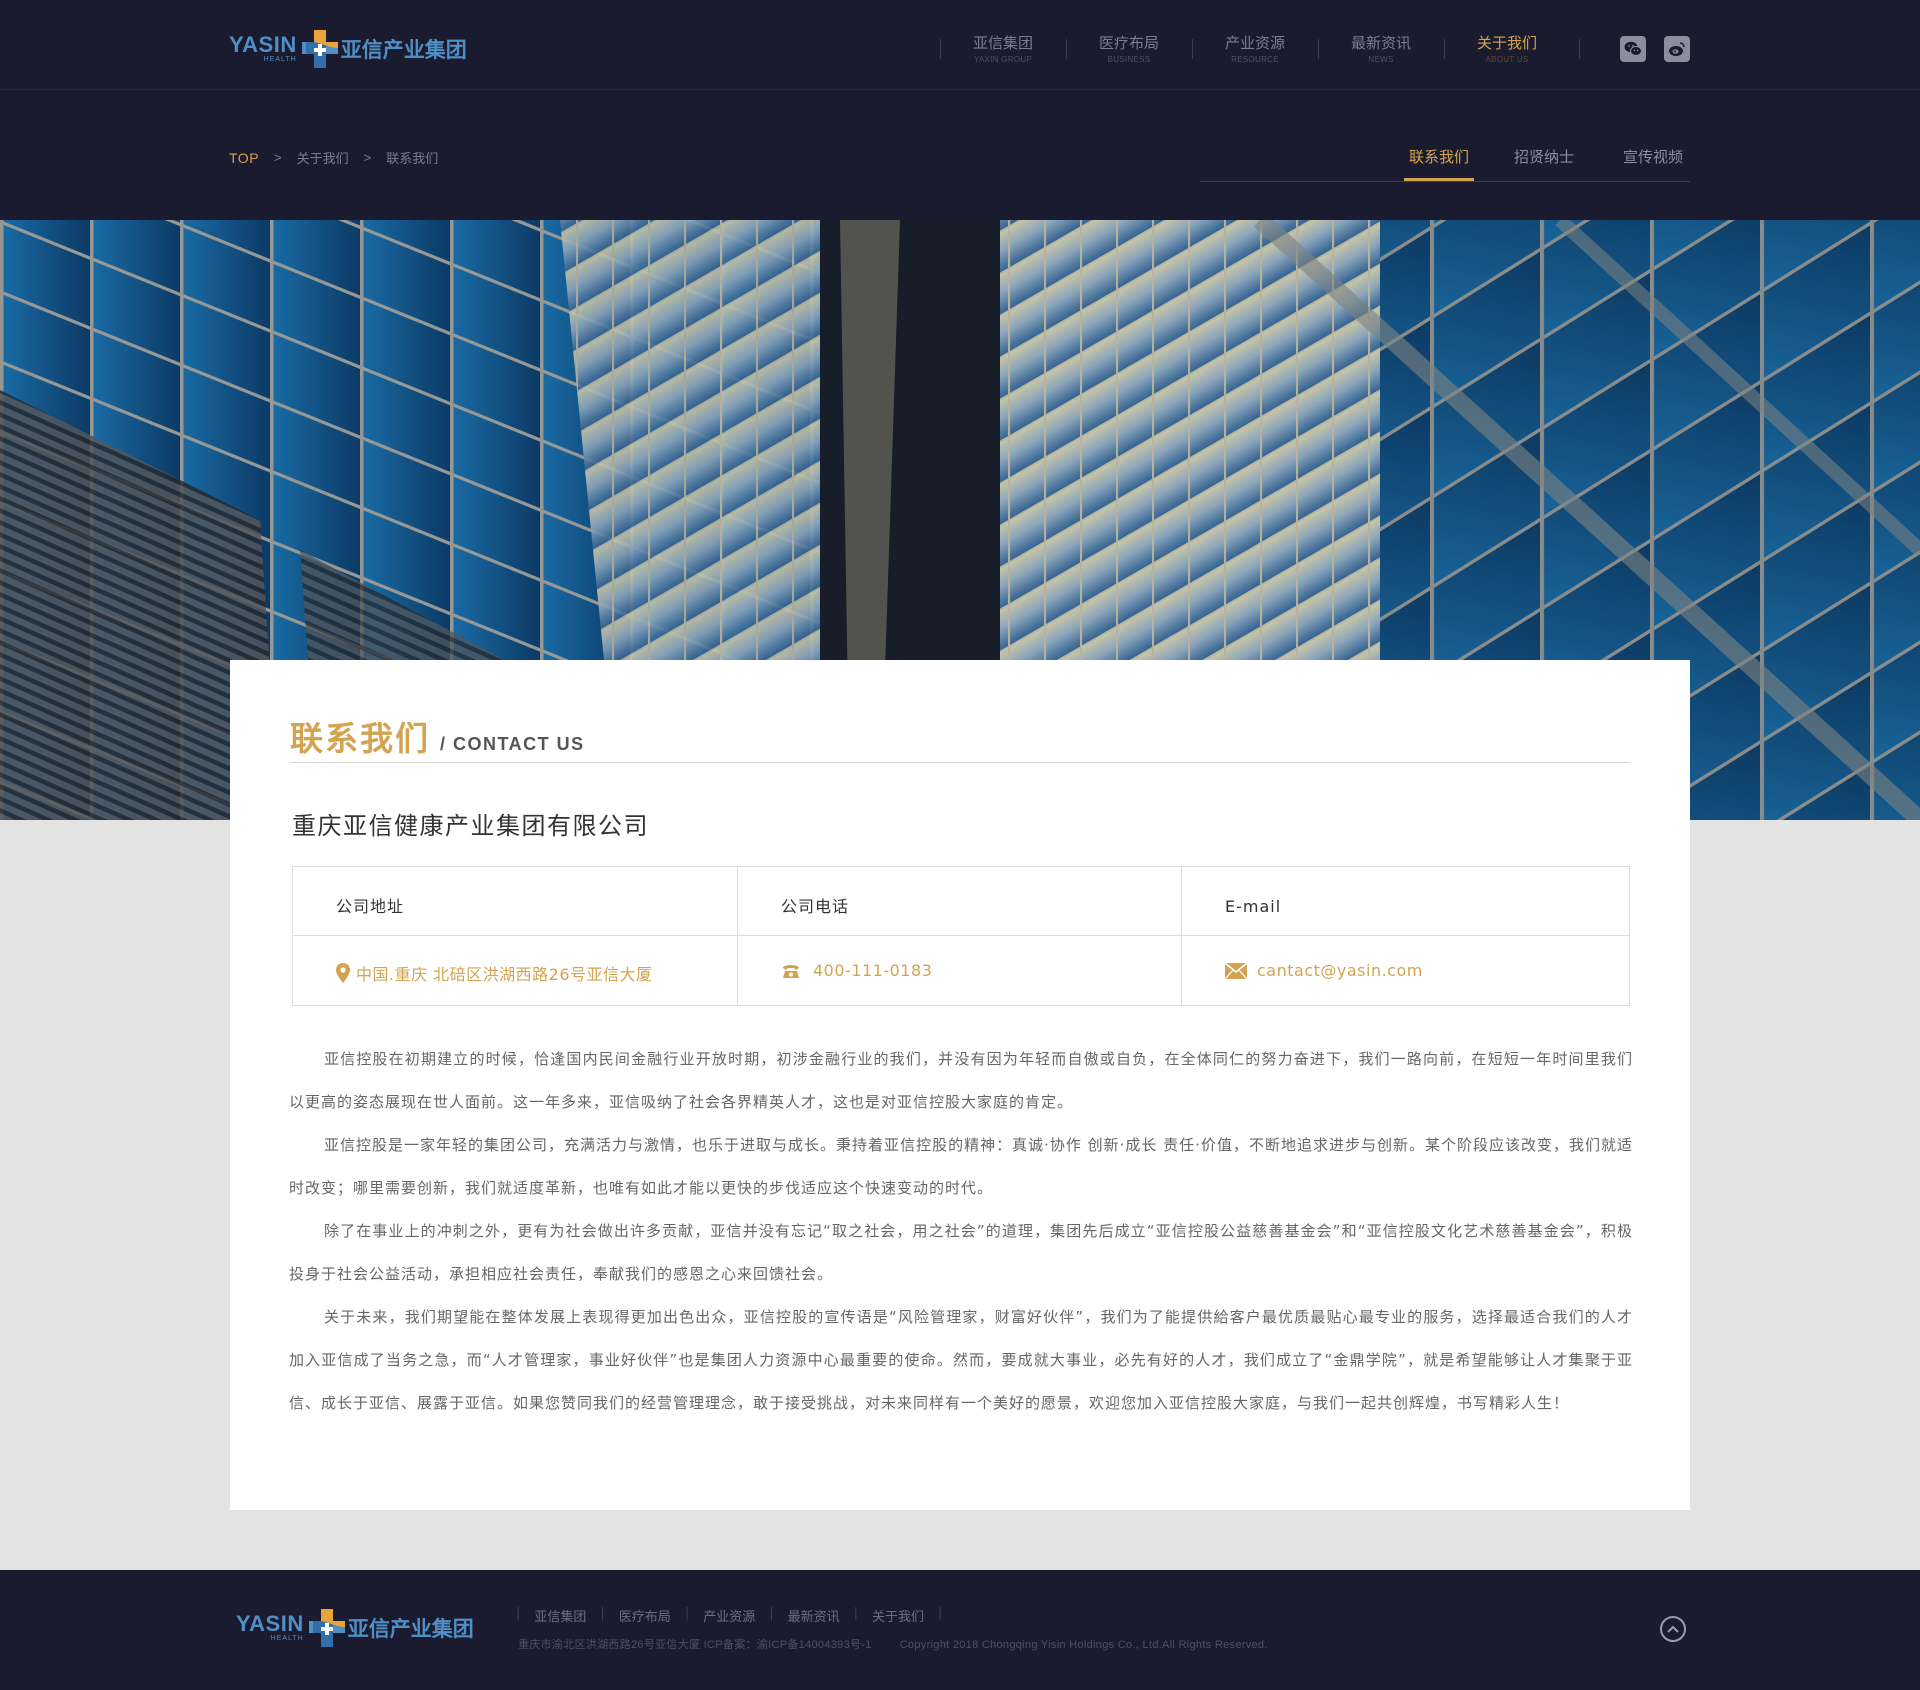  I want to click on section-title: 联系我们 / CONTACT US, so click(437, 736).